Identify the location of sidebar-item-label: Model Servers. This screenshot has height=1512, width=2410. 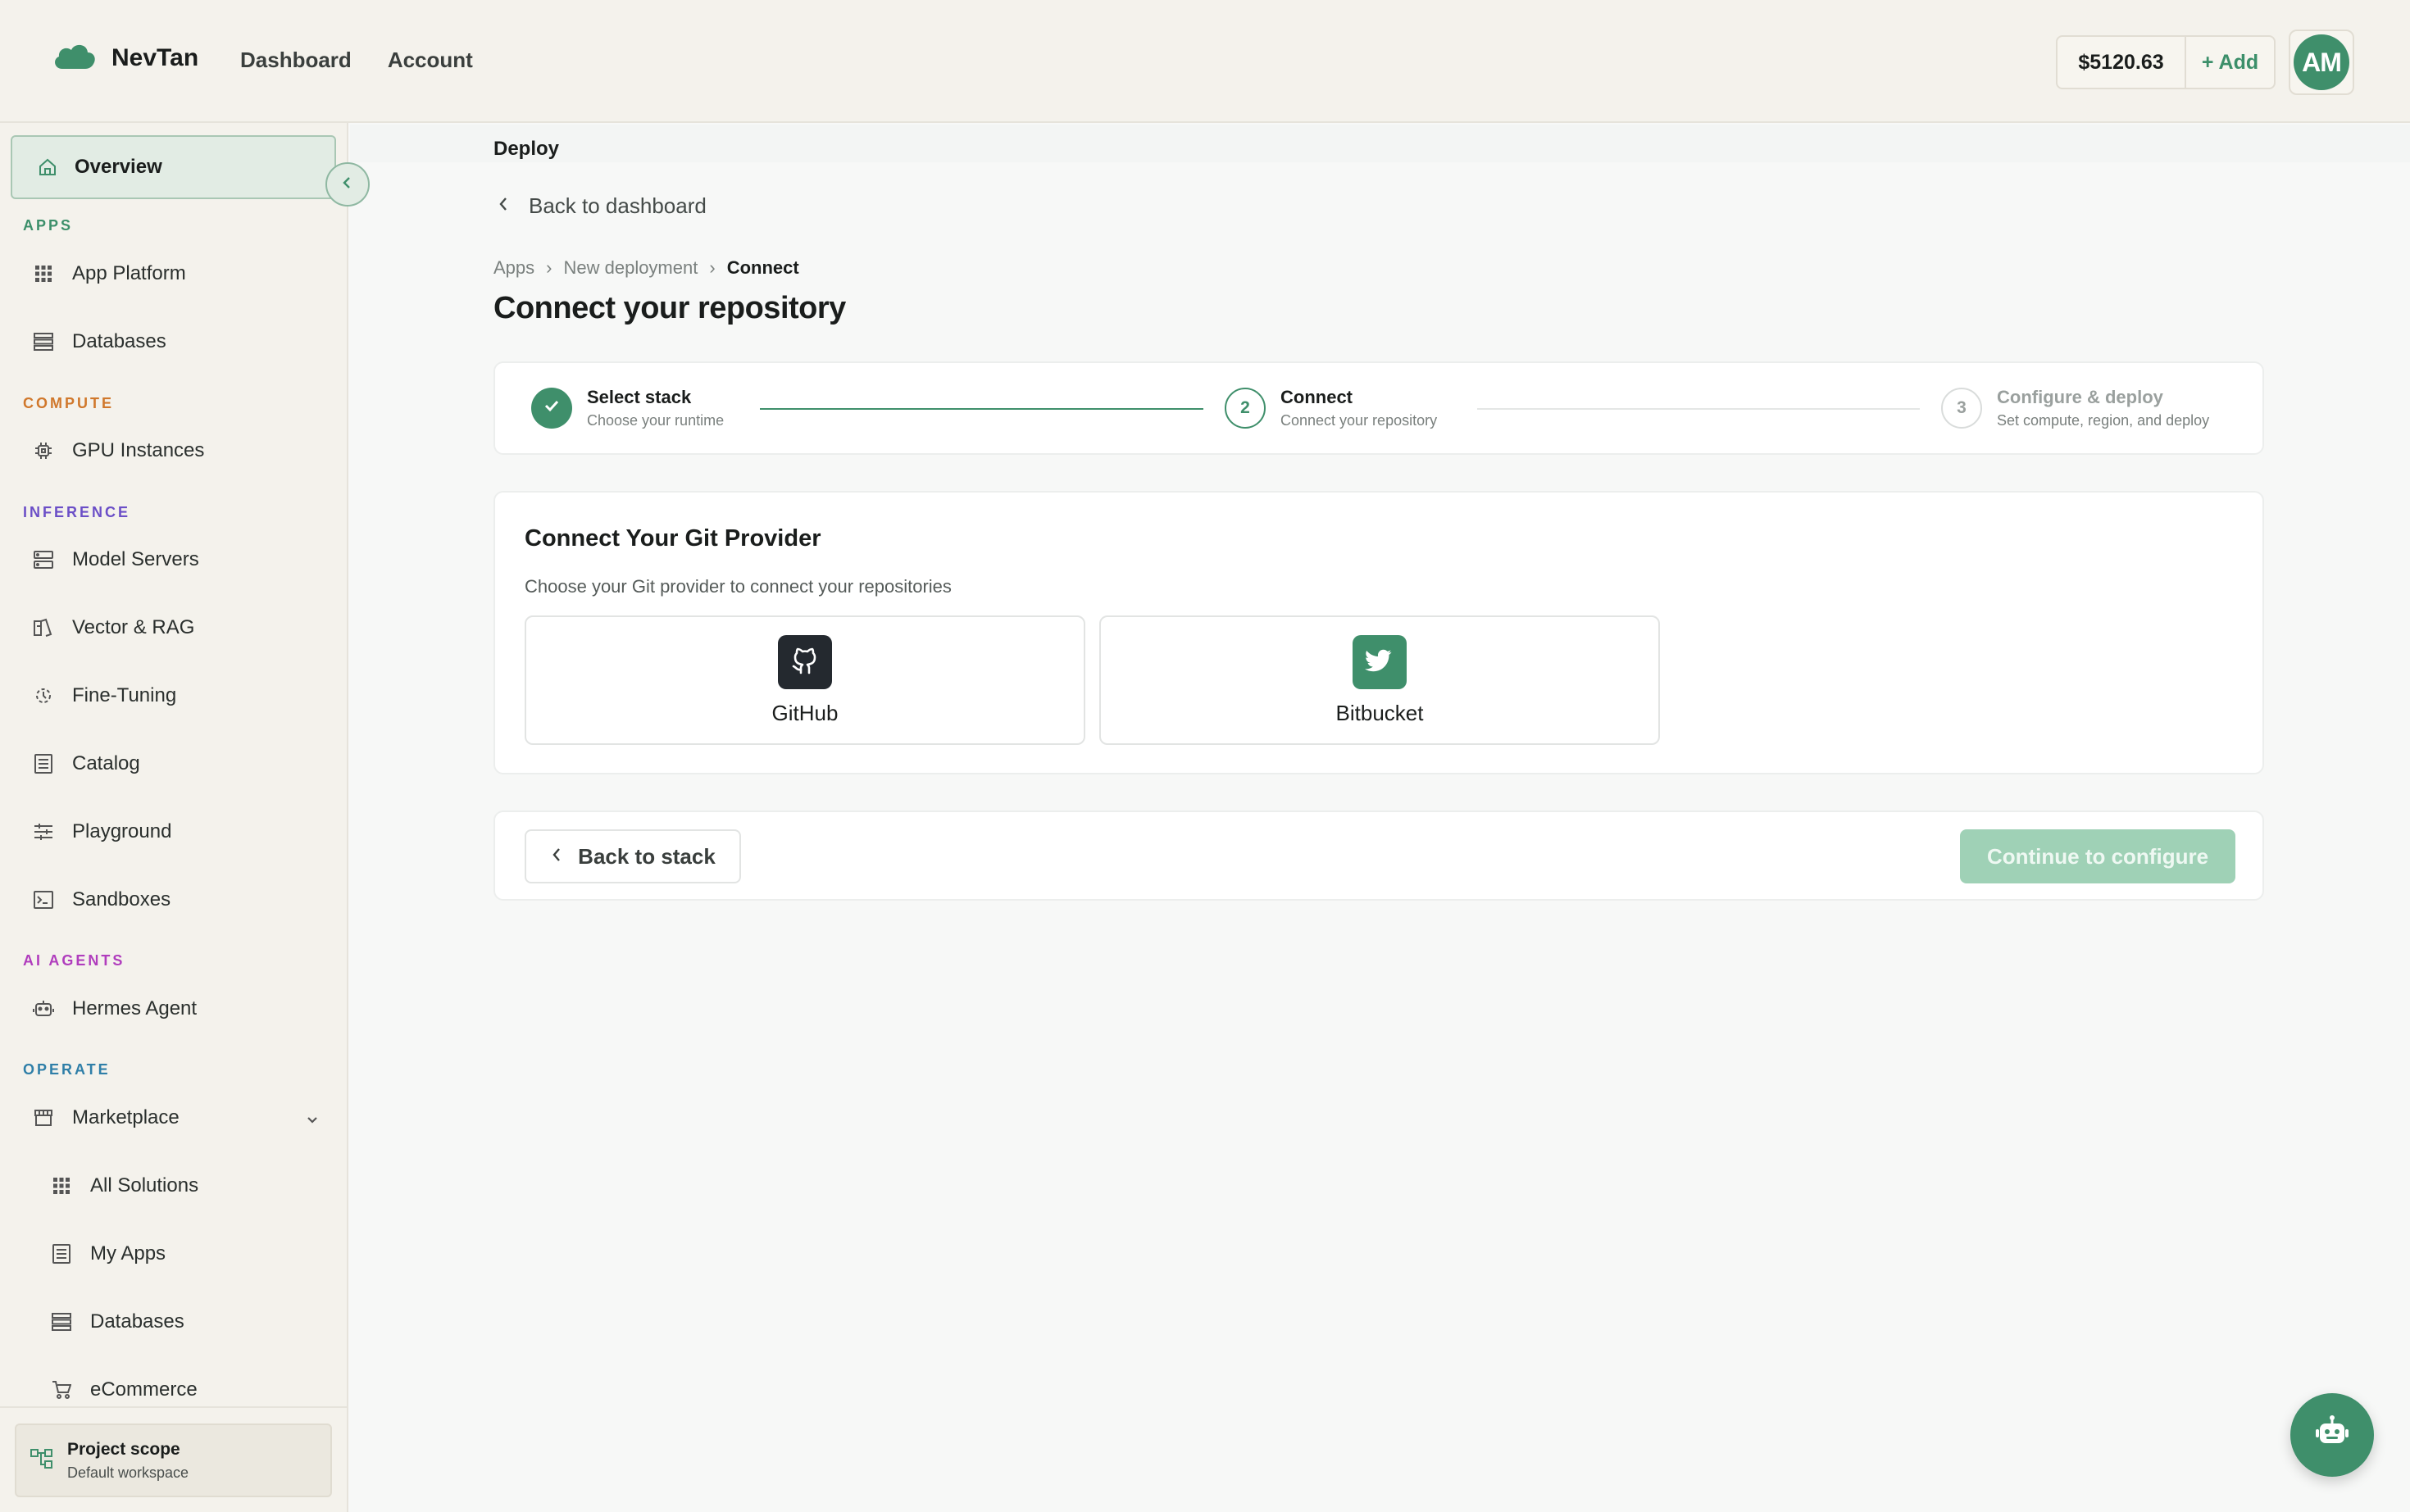
(136, 559).